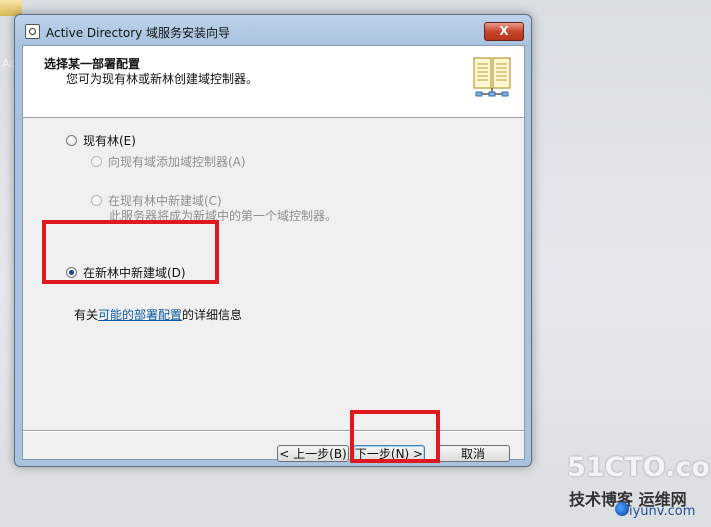 The width and height of the screenshot is (711, 527). I want to click on watermark: 51CTO.com 技术博客 运维网 iyunv.com, so click(639, 488).